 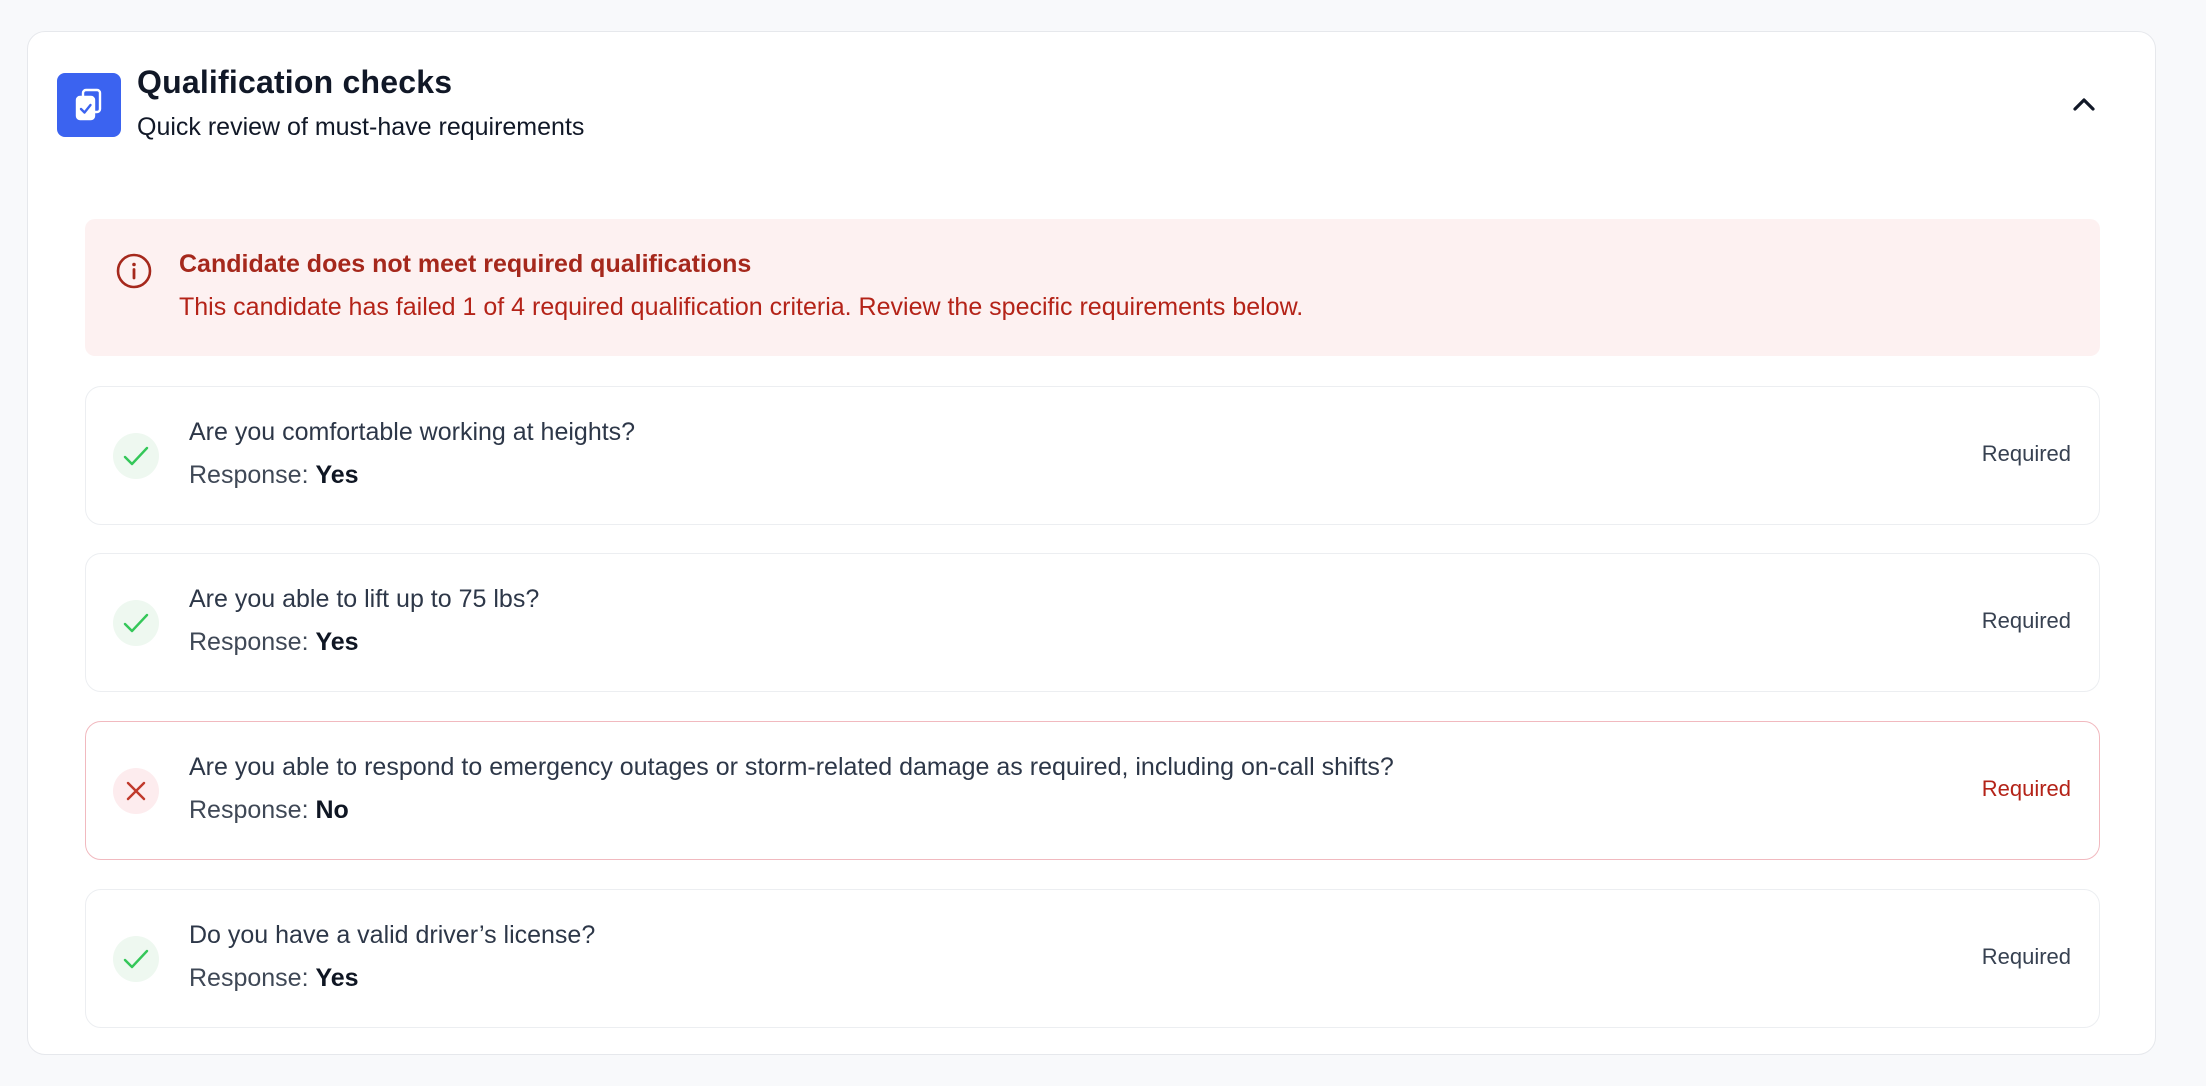 I want to click on close-icon, so click(x=136, y=791).